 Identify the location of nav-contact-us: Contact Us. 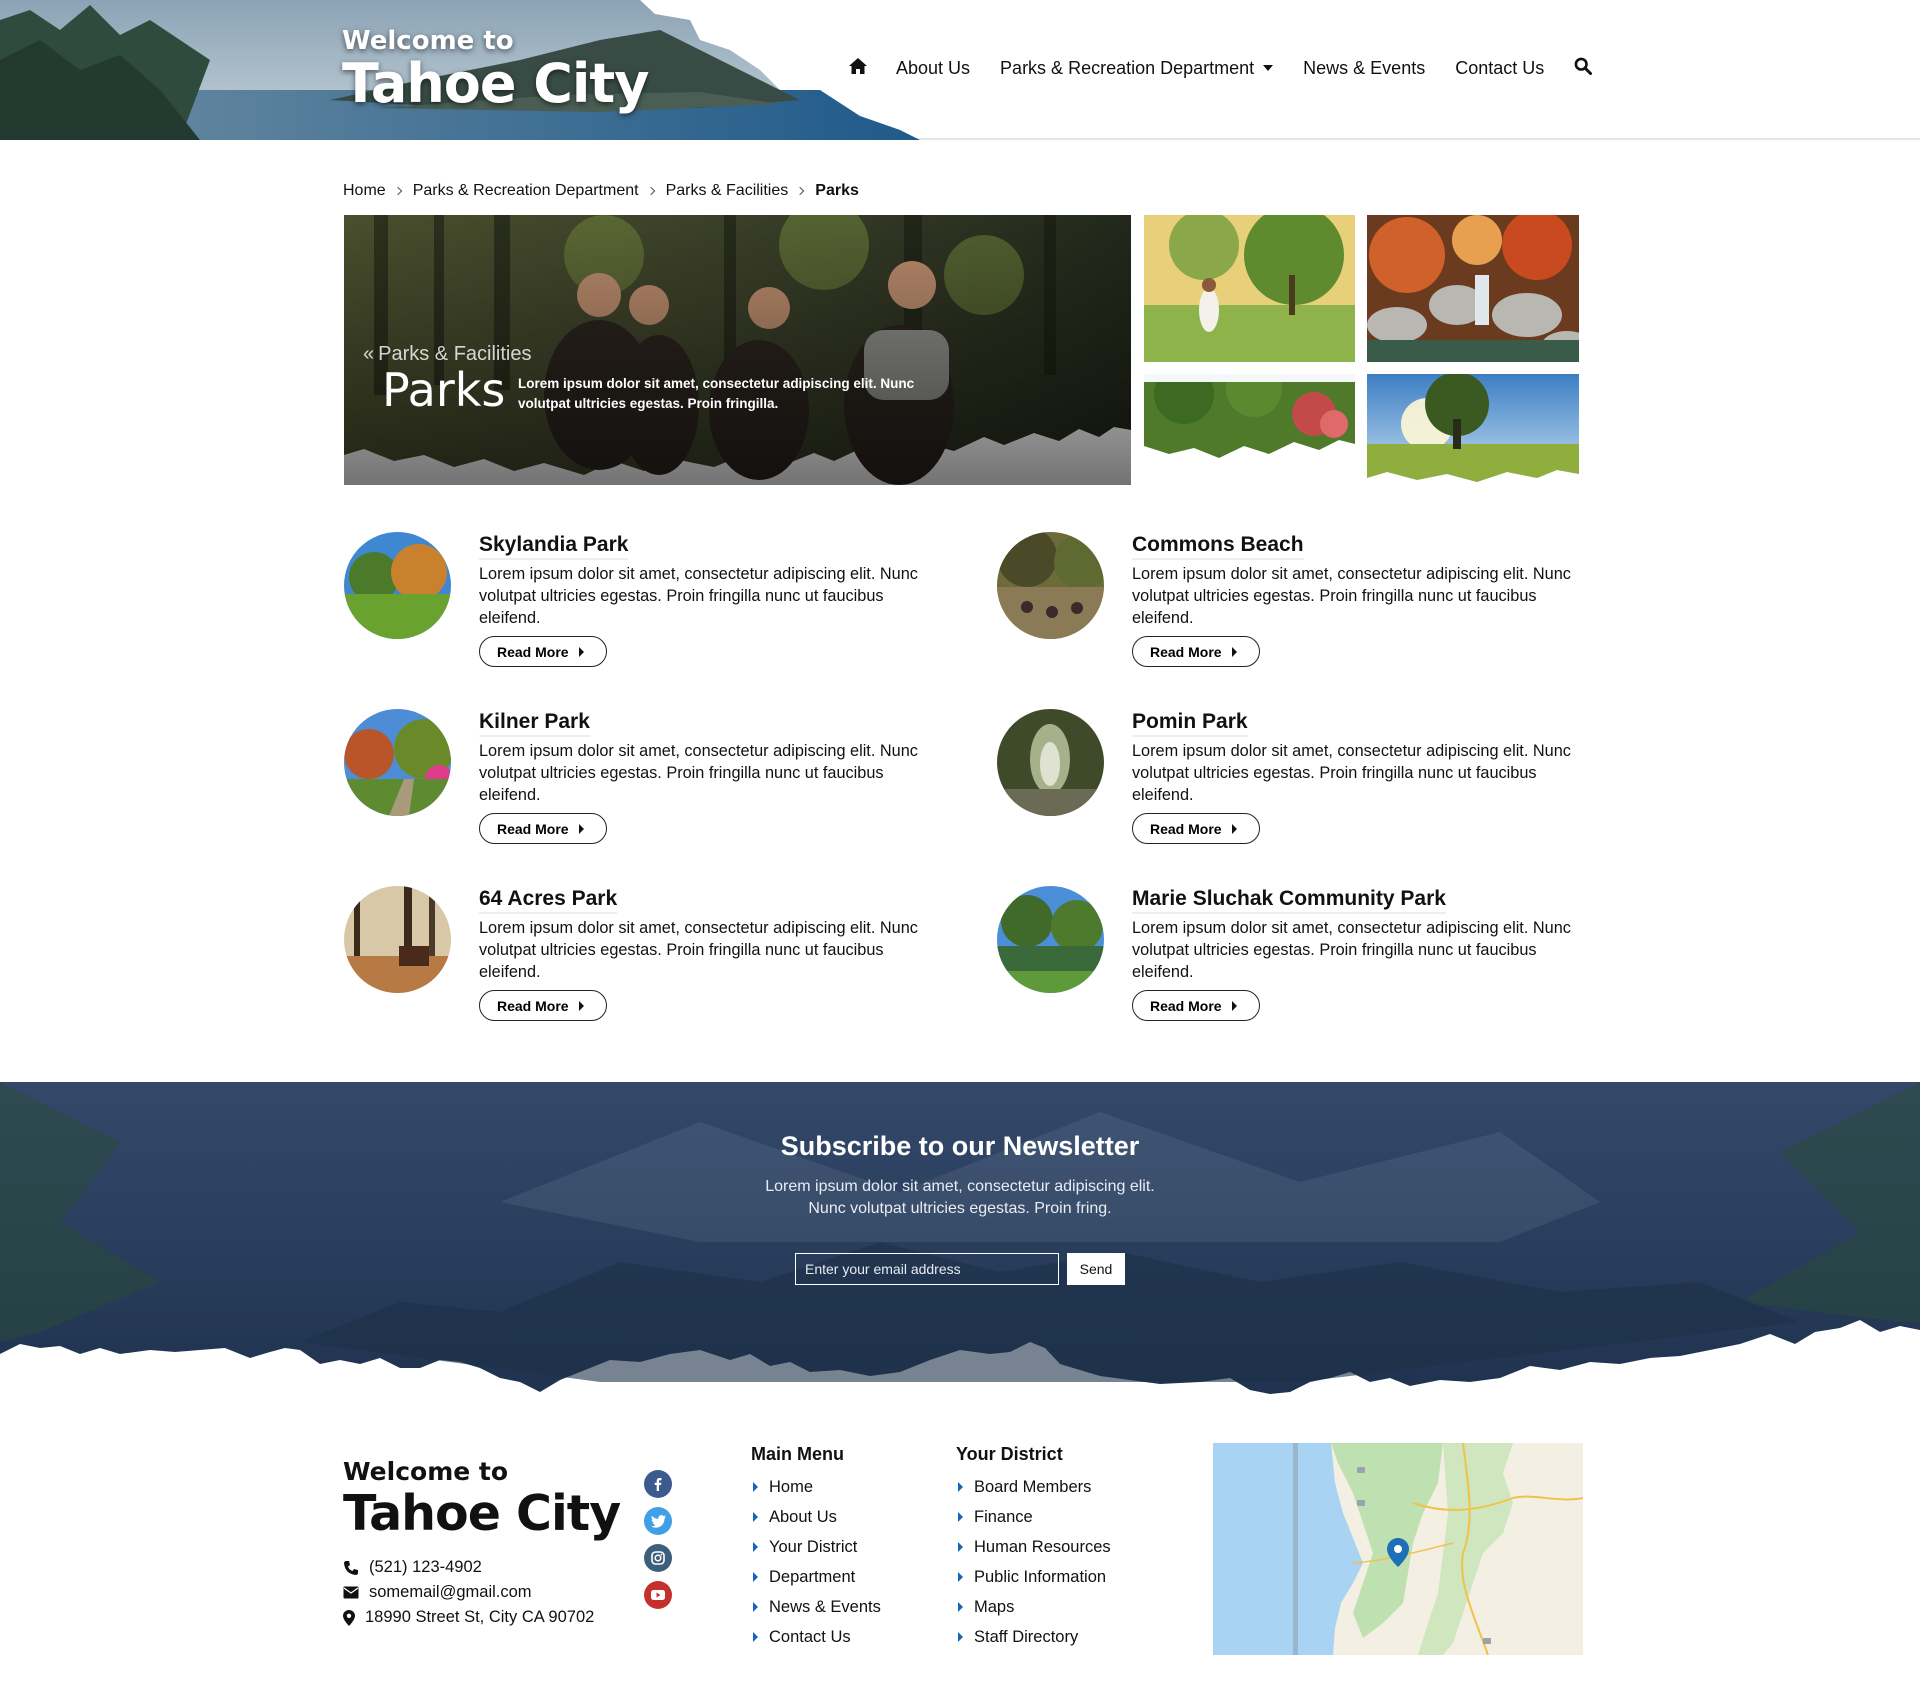
(1499, 68).